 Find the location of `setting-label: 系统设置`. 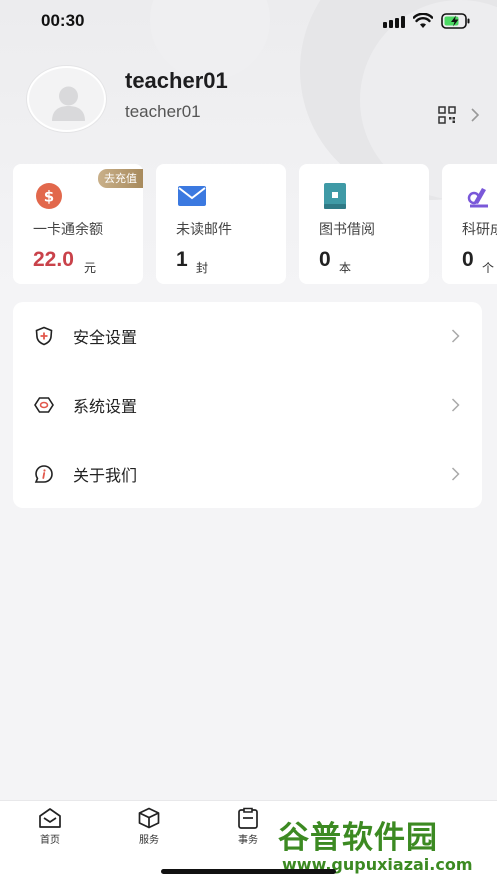

setting-label: 系统设置 is located at coordinates (105, 406).